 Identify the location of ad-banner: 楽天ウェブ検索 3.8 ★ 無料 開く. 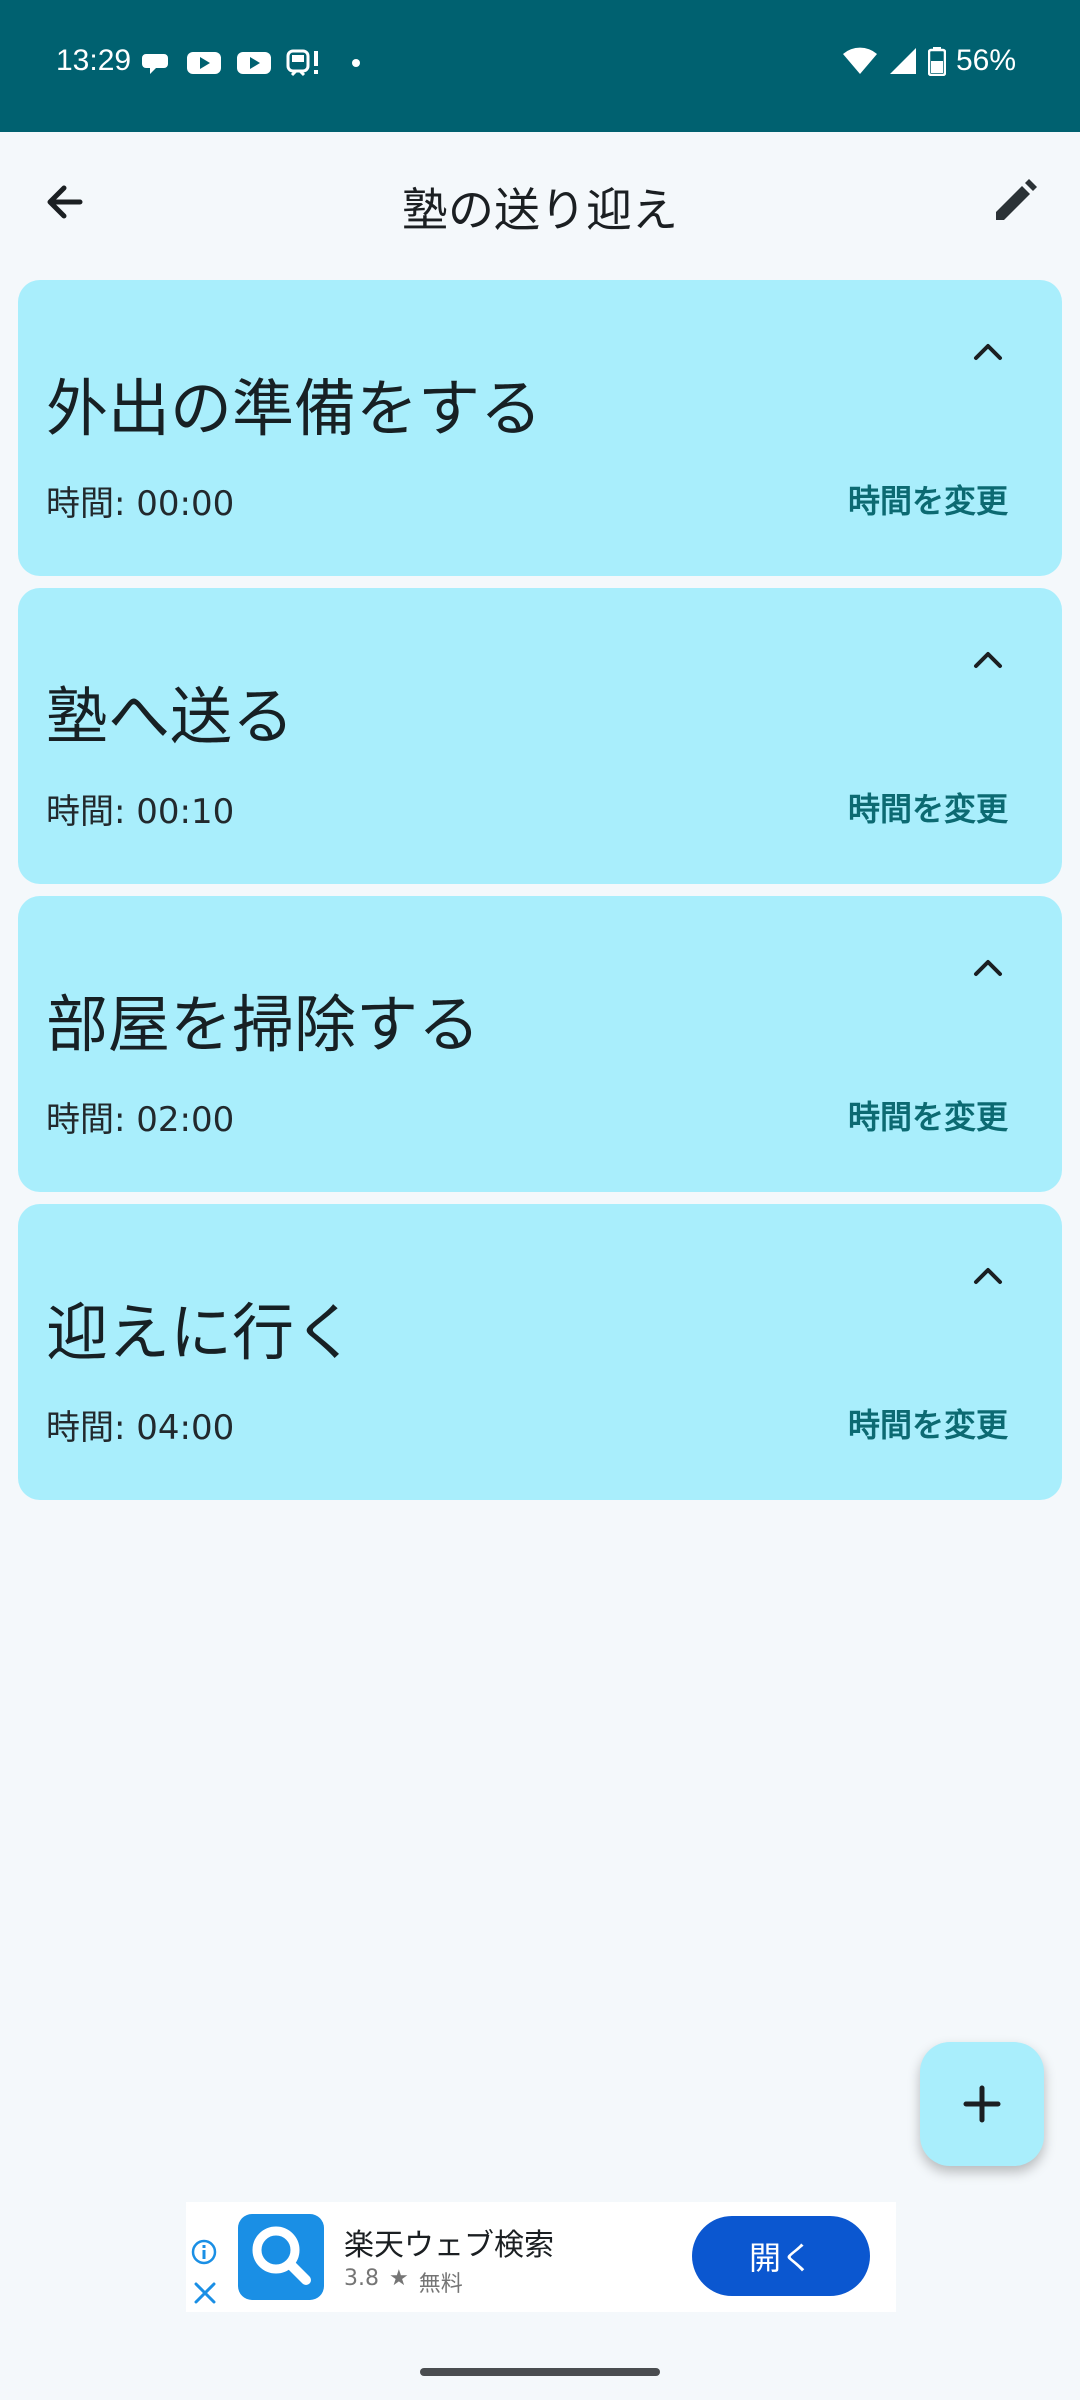
(541, 2257).